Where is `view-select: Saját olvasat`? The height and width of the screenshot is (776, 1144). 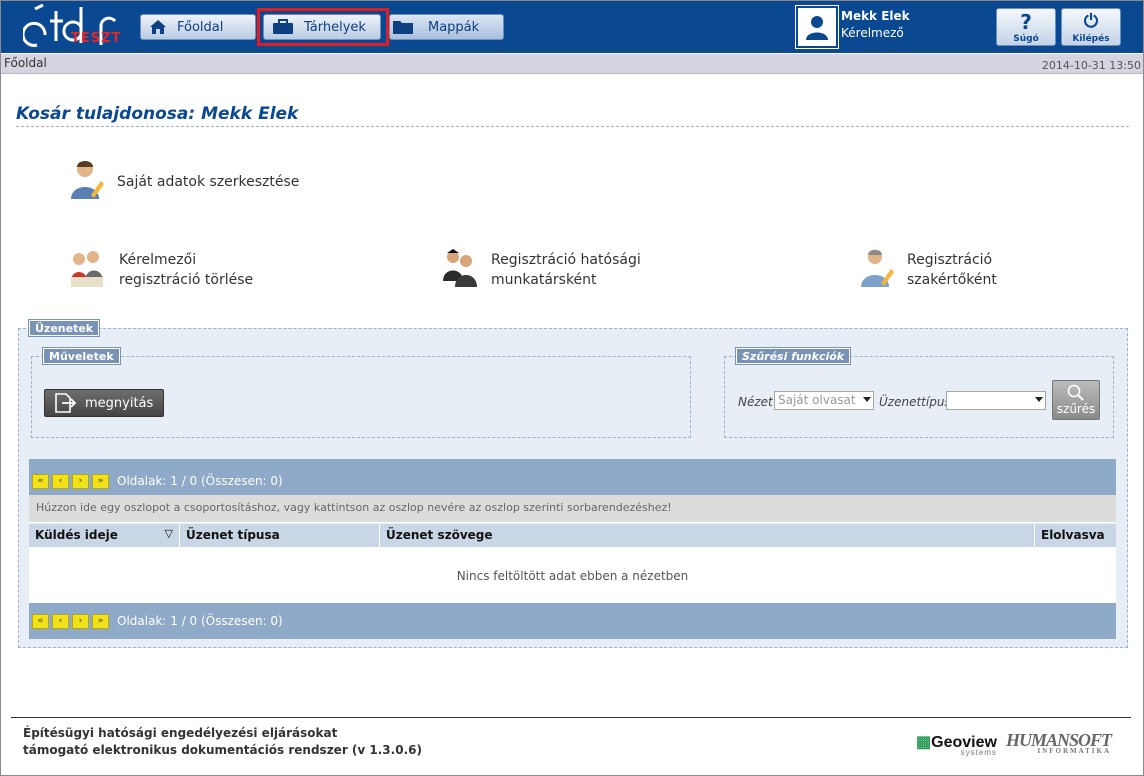 view-select: Saját olvasat is located at coordinates (824, 400).